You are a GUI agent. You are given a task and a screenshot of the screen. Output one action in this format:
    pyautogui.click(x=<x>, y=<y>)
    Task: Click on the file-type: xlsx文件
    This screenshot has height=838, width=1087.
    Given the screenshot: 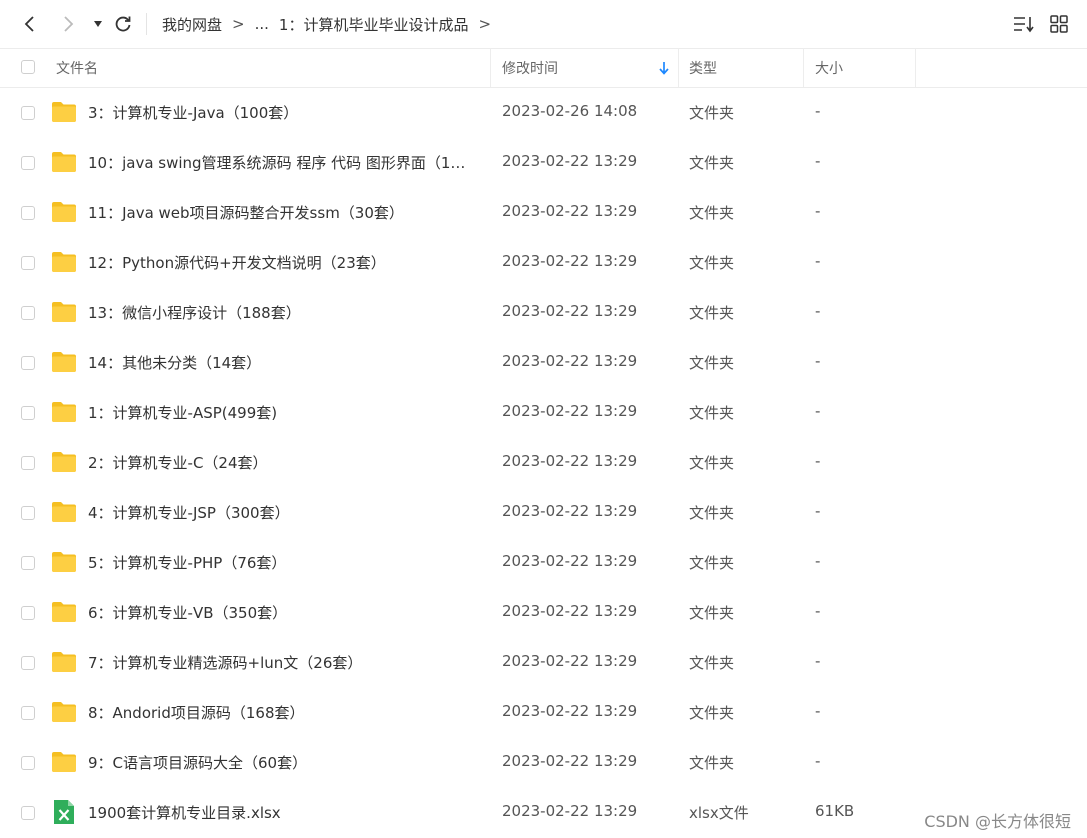 What is the action you would take?
    pyautogui.click(x=719, y=813)
    